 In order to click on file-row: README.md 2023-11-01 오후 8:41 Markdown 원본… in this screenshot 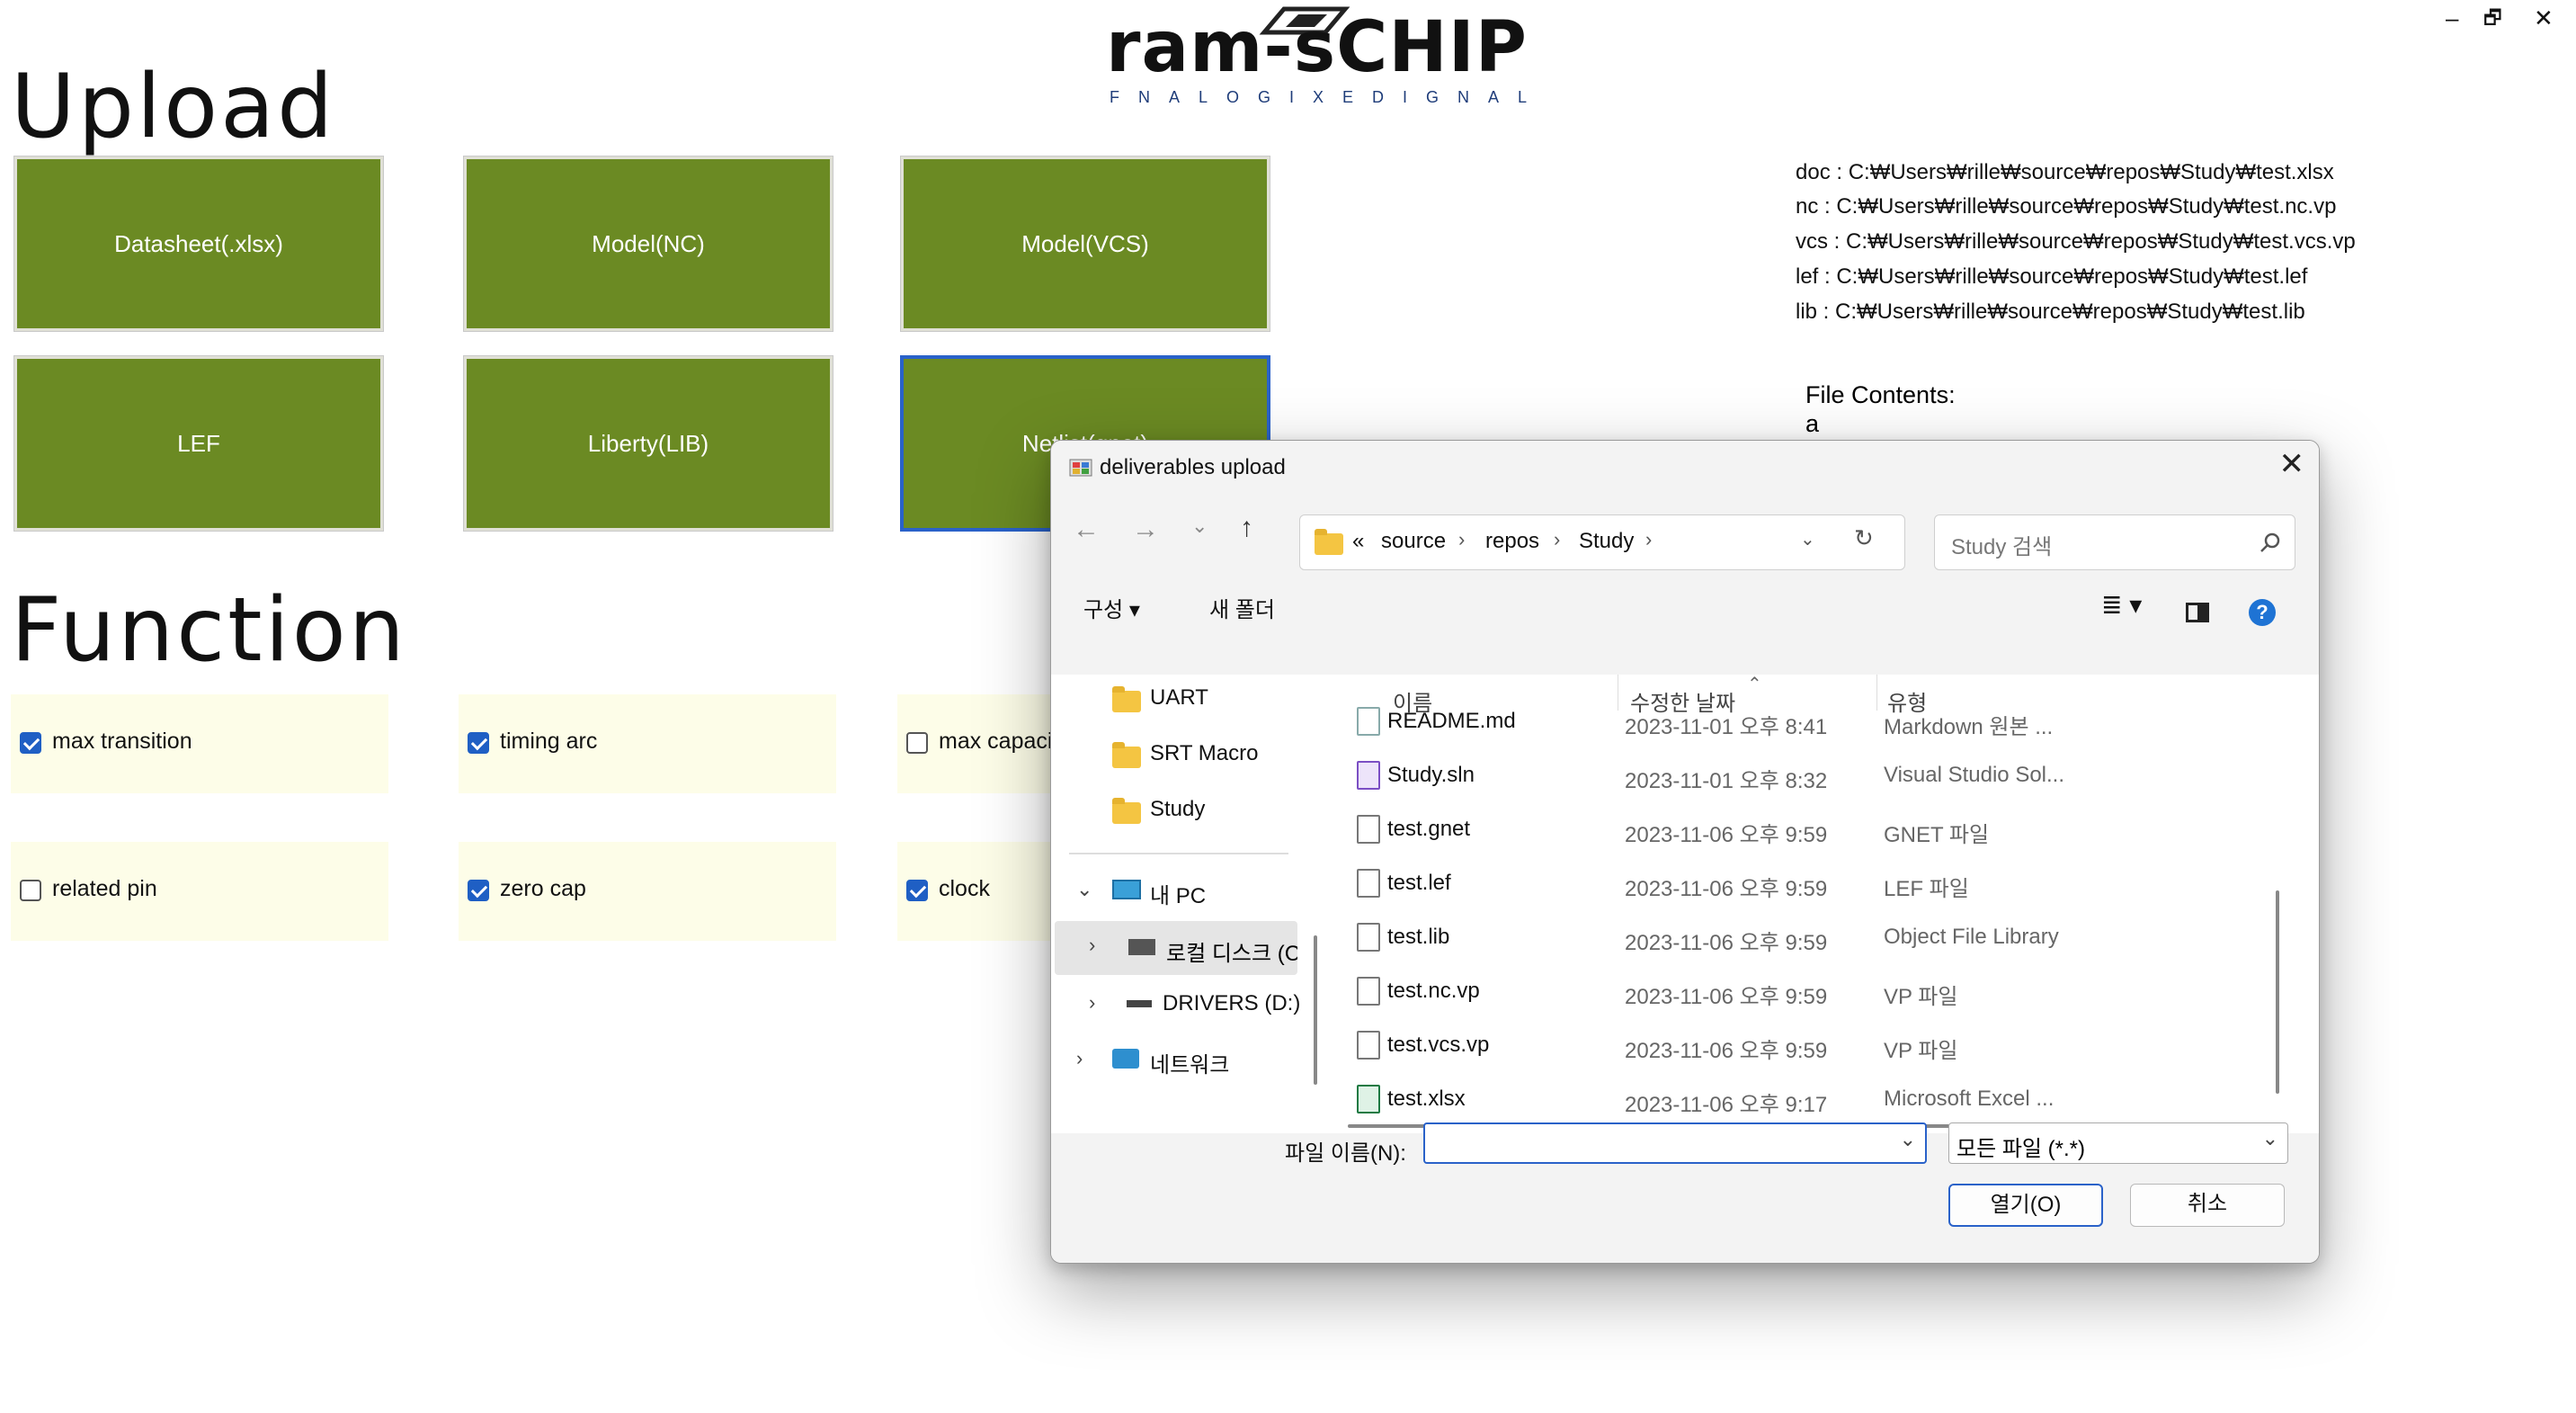, I will do `click(1807, 721)`.